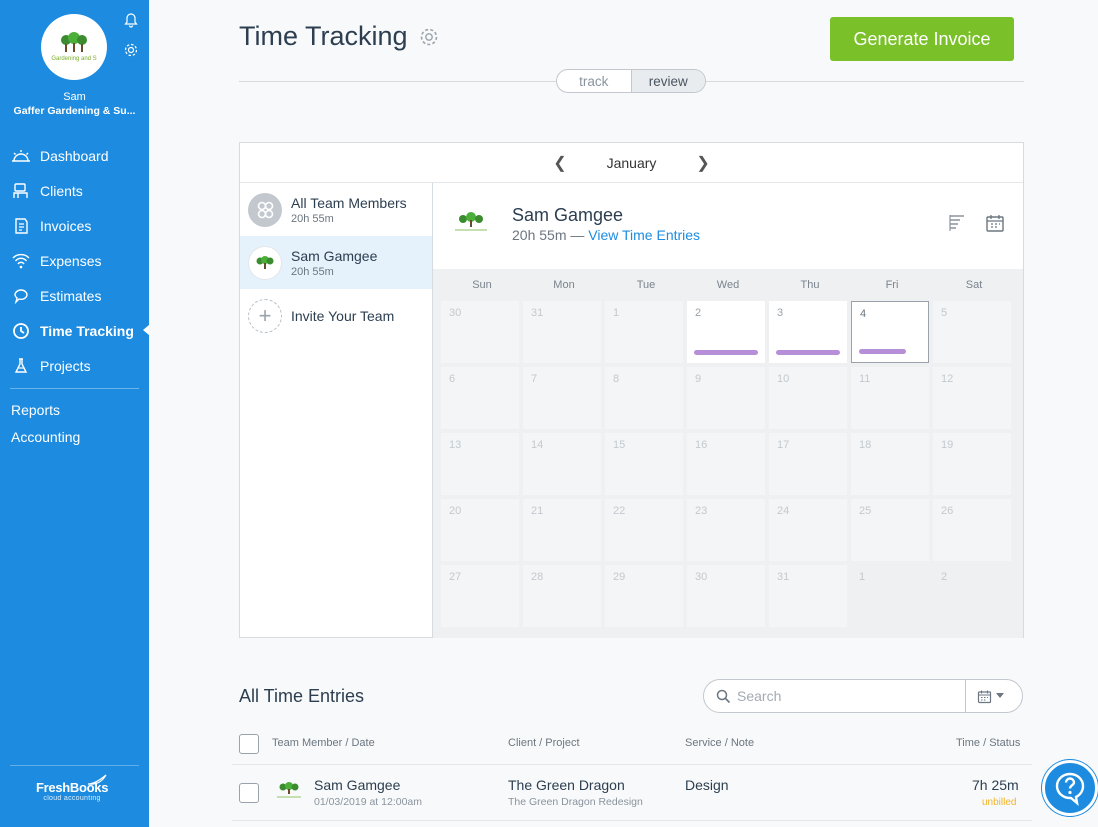 The height and width of the screenshot is (827, 1098). Describe the element at coordinates (74, 225) in the screenshot. I see `nav-invoices: Invoices` at that location.